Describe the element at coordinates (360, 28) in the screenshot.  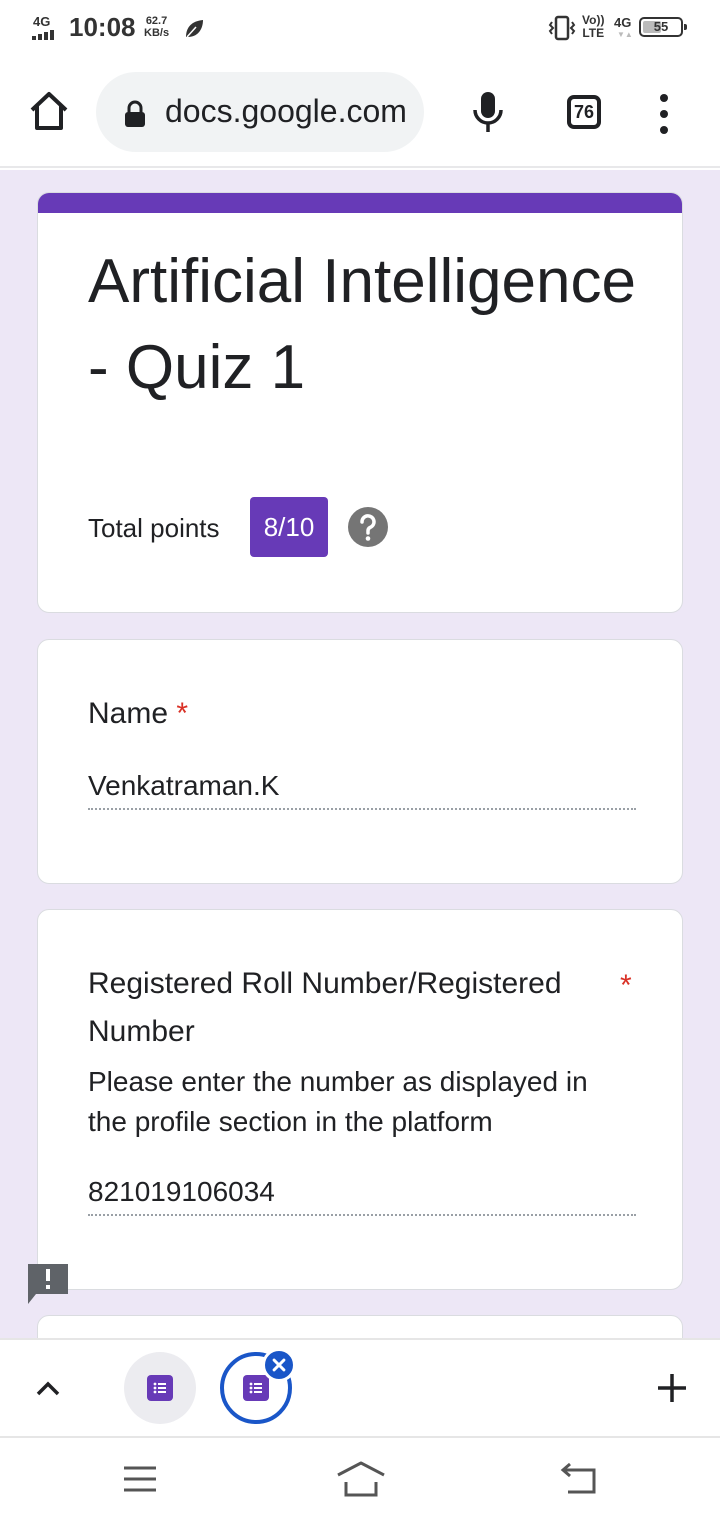
I see `status-bar: 4G 10:08 62.7 KB/s Vo)) LTE 4G ▼▲ 55` at that location.